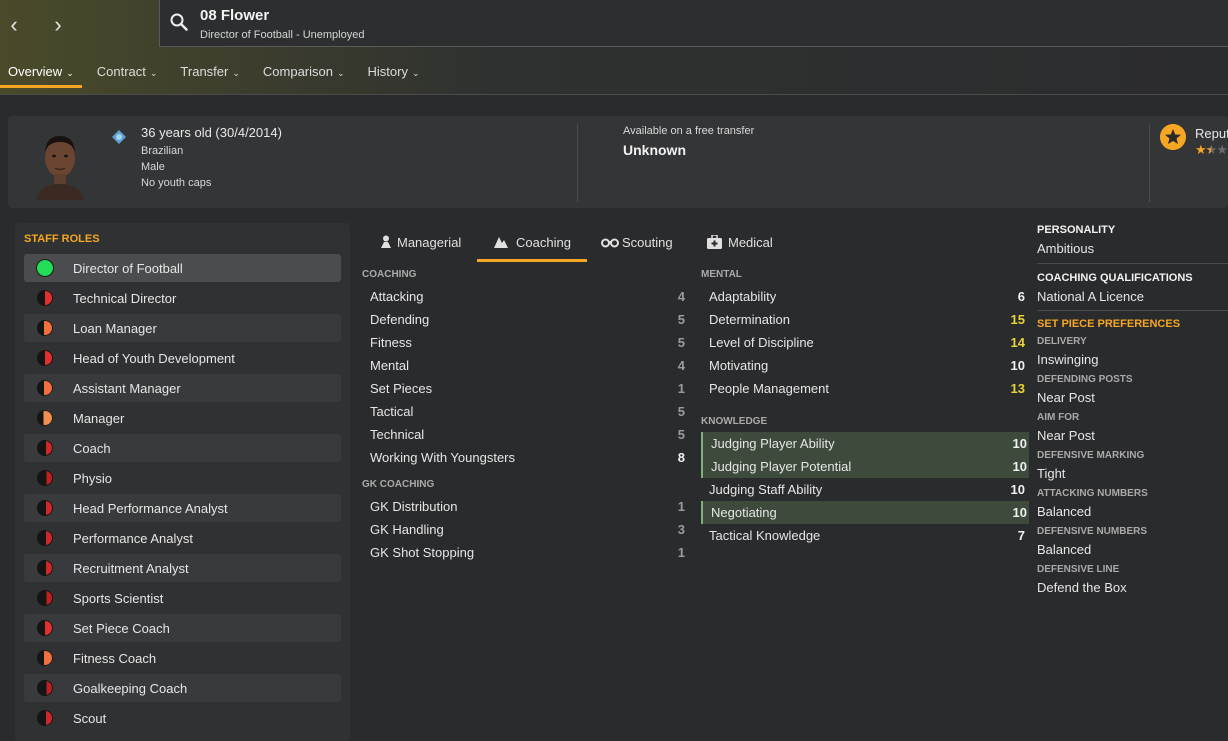 The image size is (1228, 741). I want to click on avatar, so click(60, 164).